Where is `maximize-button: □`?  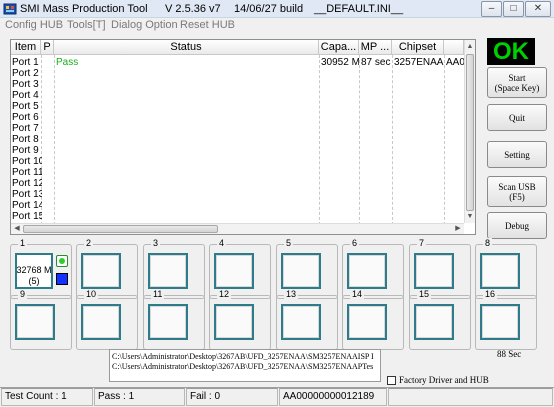 maximize-button: □ is located at coordinates (513, 9).